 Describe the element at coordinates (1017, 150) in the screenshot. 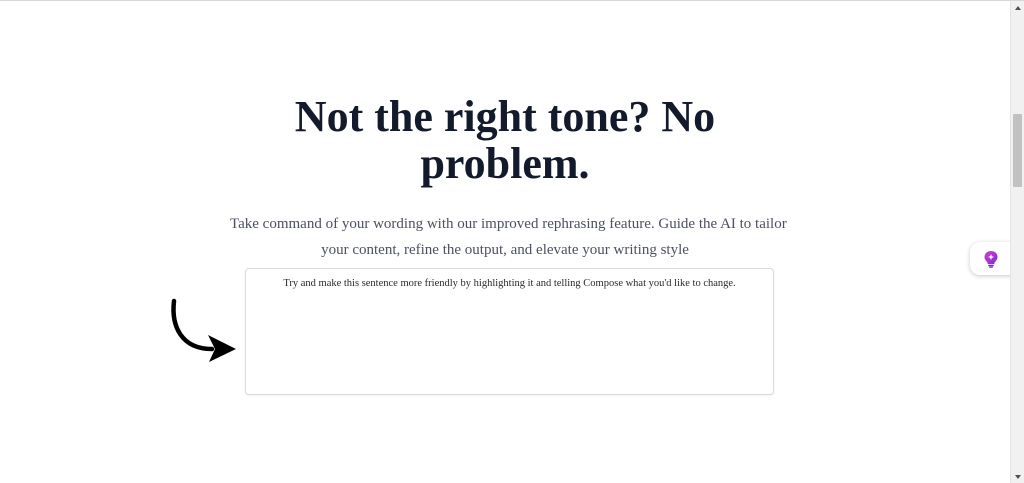

I see `scrollbar-thumb` at that location.